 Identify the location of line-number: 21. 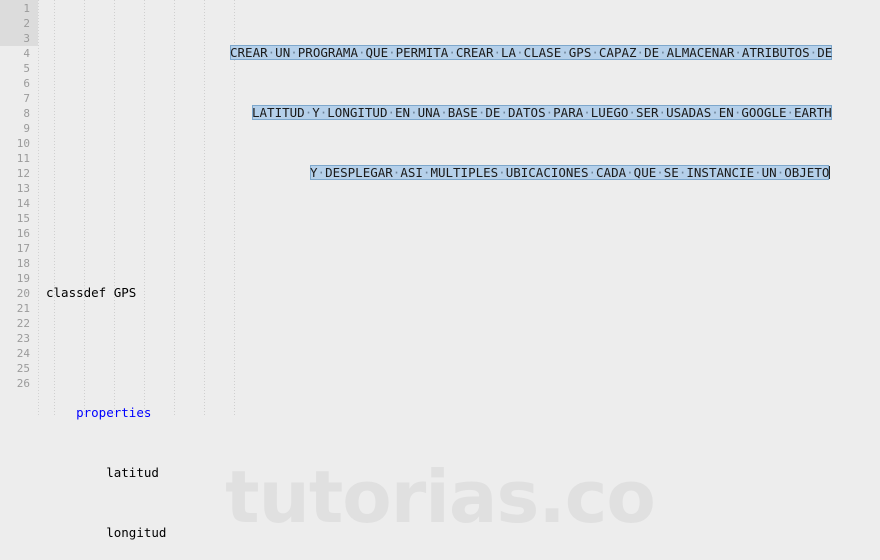
(23, 308).